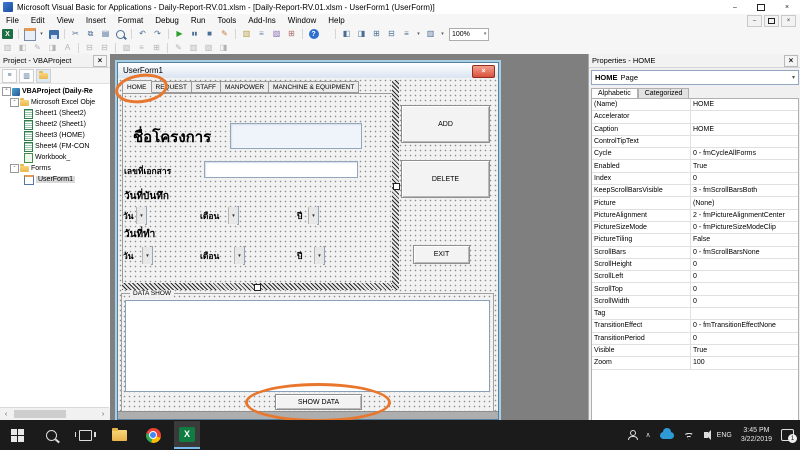 This screenshot has height=450, width=800. Describe the element at coordinates (89, 47) in the screenshot. I see `format-tool-6: ⊟` at that location.